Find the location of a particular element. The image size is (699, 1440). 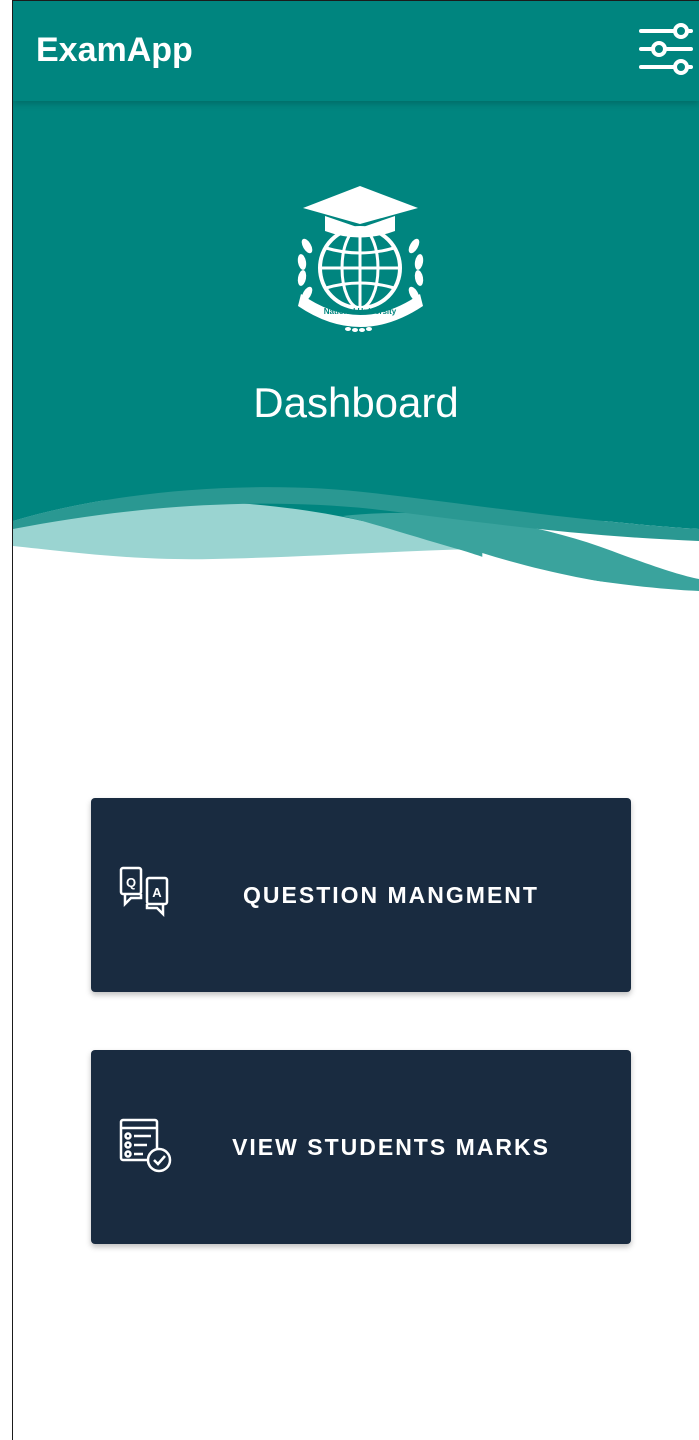

sliders-icon is located at coordinates (666, 49).